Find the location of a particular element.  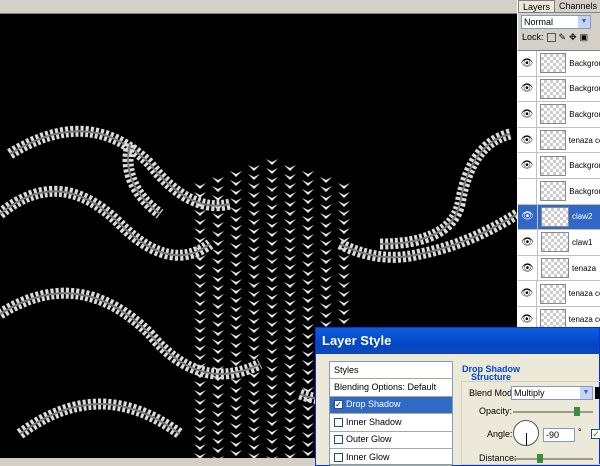

style-item: ✓ Drop Shadow is located at coordinates (391, 405).